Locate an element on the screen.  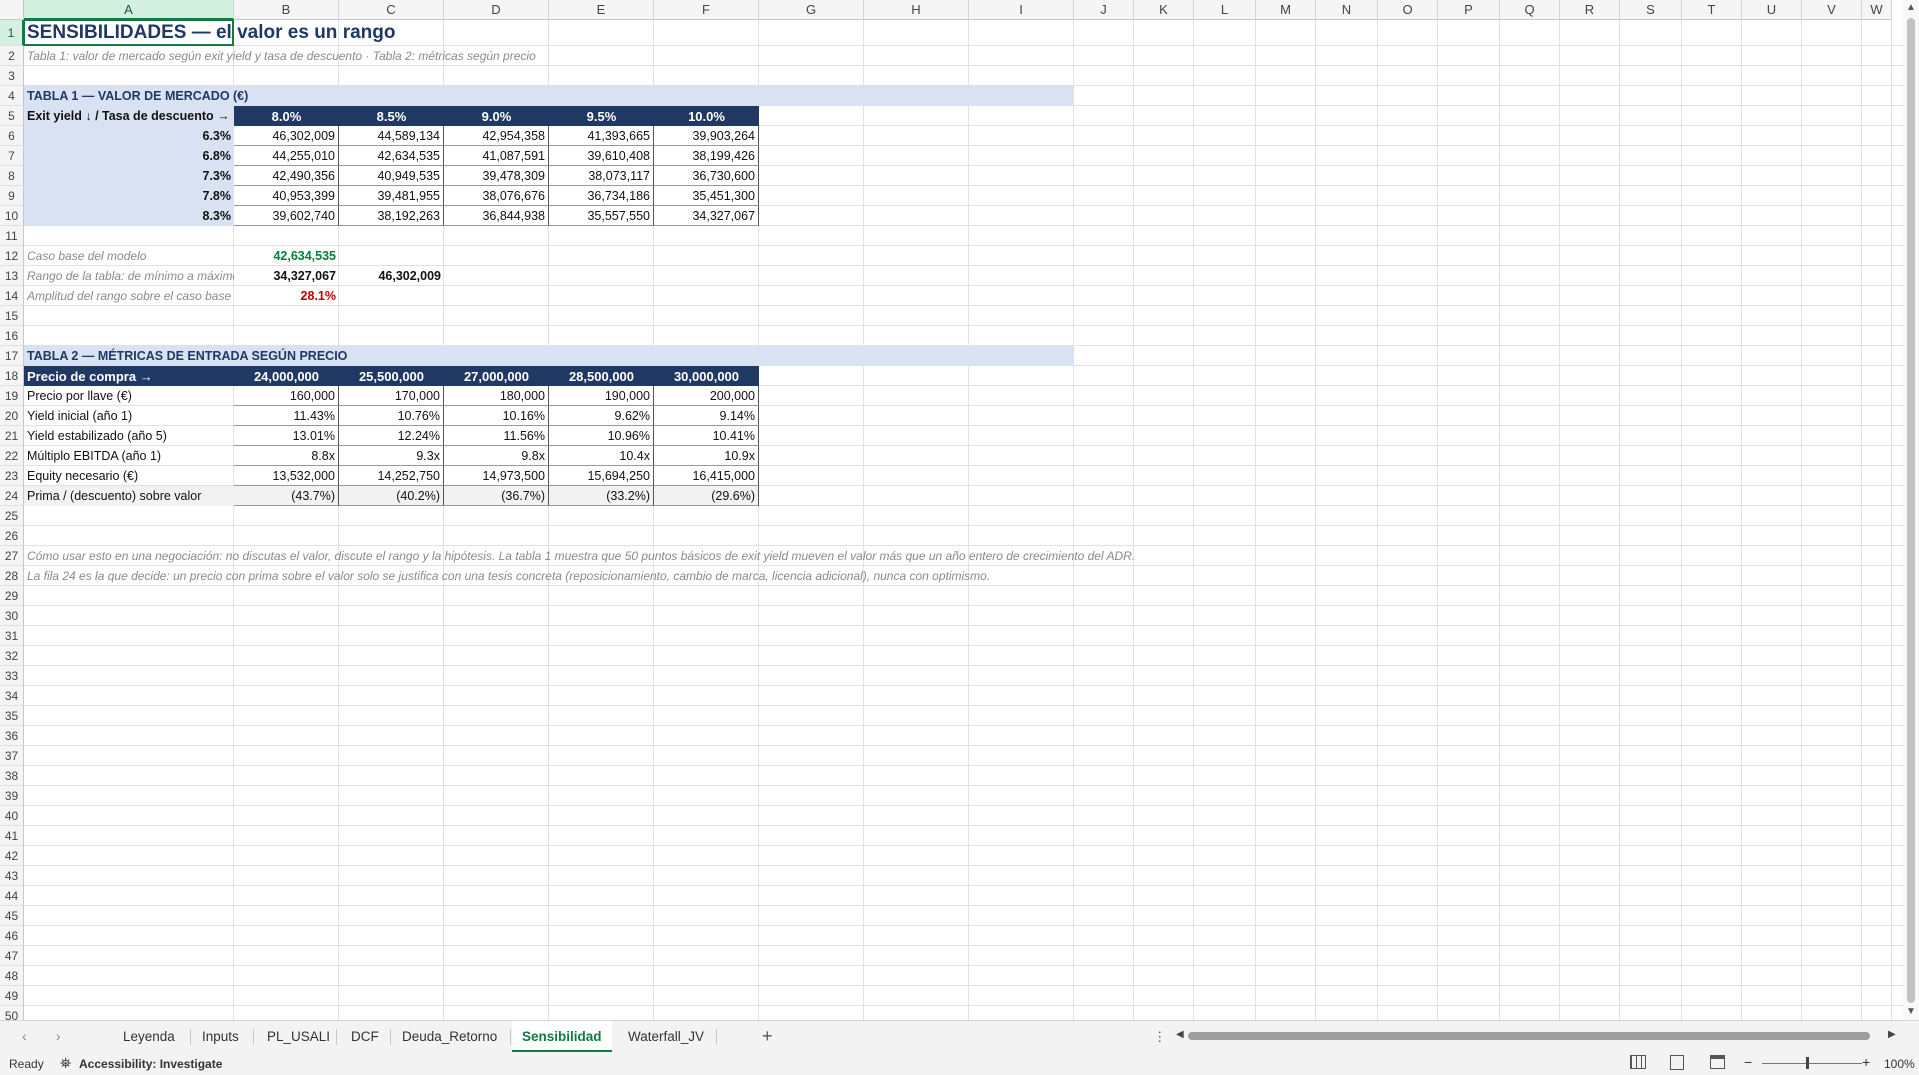
table1-value-cell: 38,076,676 is located at coordinates (496, 196).